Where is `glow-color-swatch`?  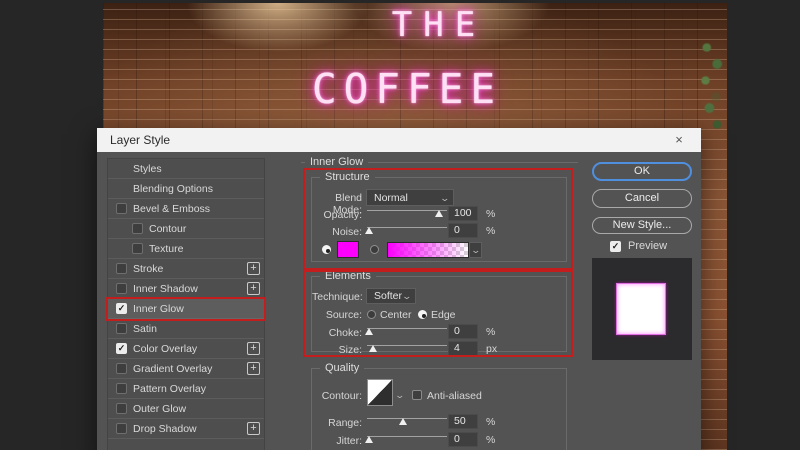 glow-color-swatch is located at coordinates (348, 249).